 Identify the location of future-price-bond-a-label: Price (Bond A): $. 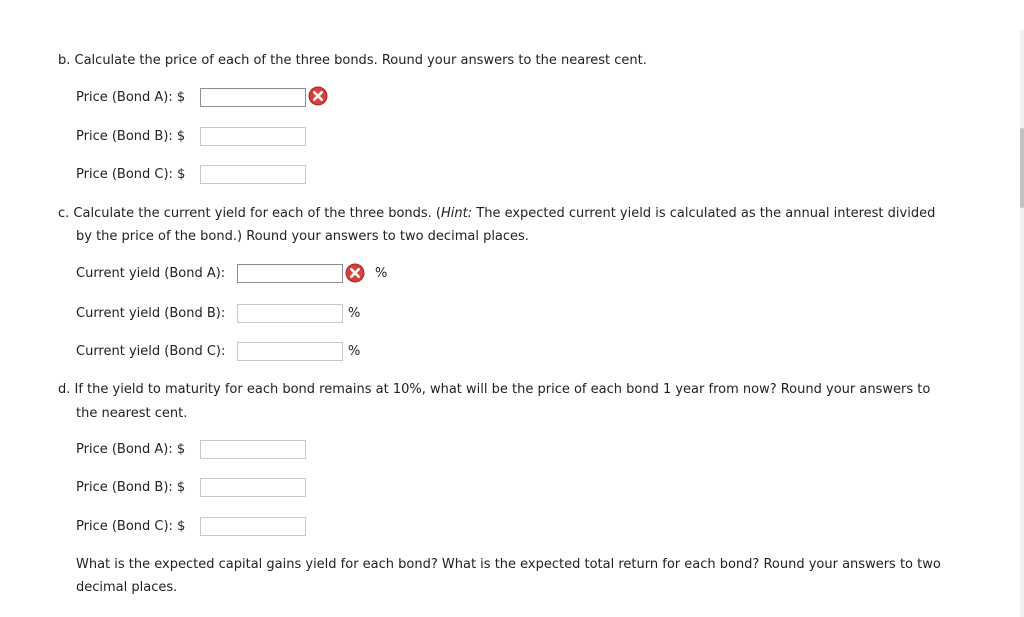
(131, 449).